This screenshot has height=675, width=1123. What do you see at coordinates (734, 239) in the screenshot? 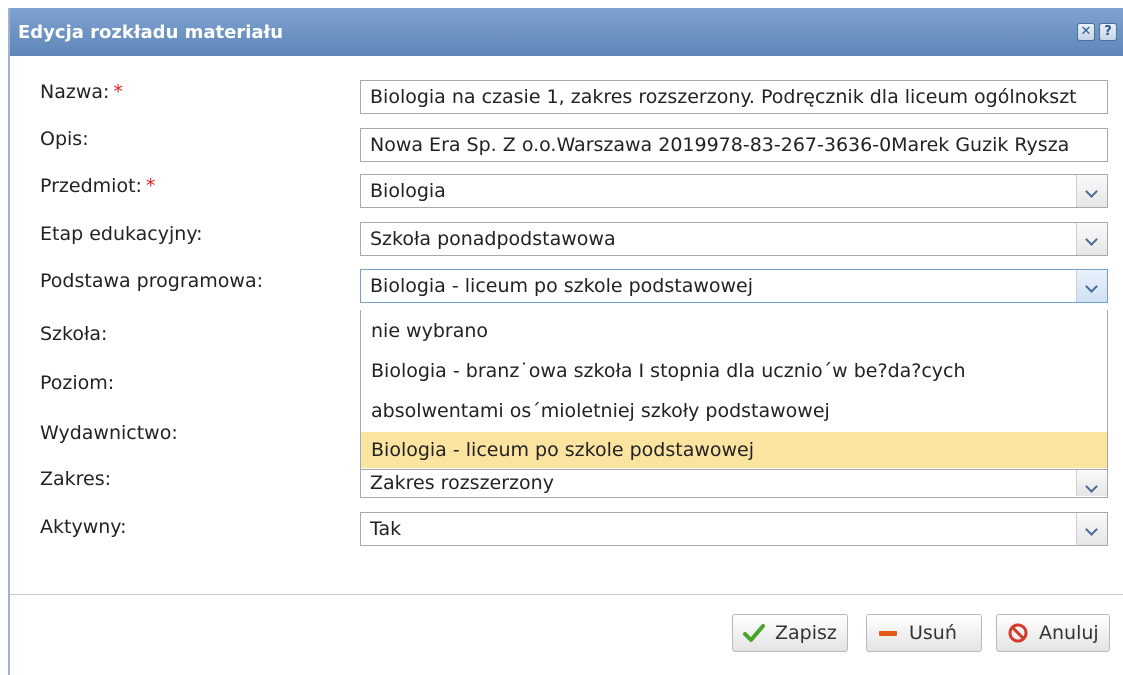
I see `etap-select: Szkoła ponadpodstawowa` at bounding box center [734, 239].